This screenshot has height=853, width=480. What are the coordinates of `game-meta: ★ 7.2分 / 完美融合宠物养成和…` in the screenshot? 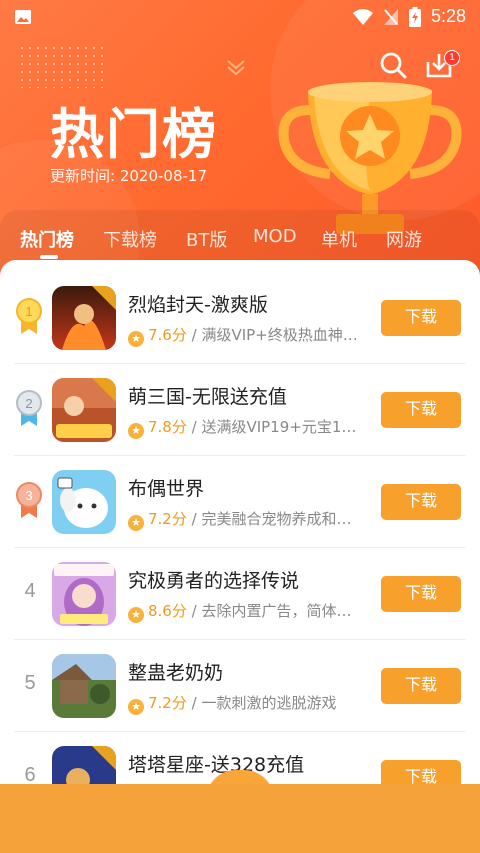 It's located at (246, 519).